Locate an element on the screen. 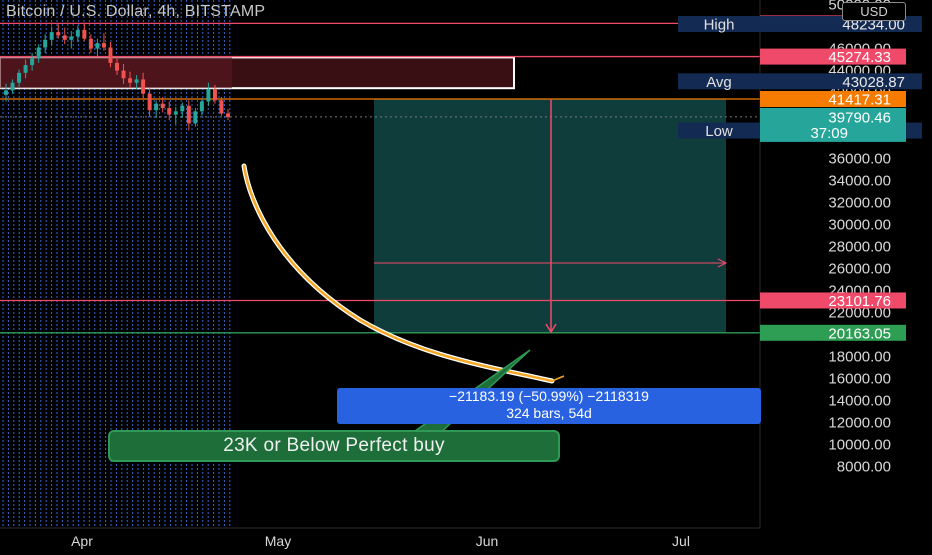  symbol-title: Bitcoin / U.S. Dollar, 4h, BITSTAMP is located at coordinates (136, 11).